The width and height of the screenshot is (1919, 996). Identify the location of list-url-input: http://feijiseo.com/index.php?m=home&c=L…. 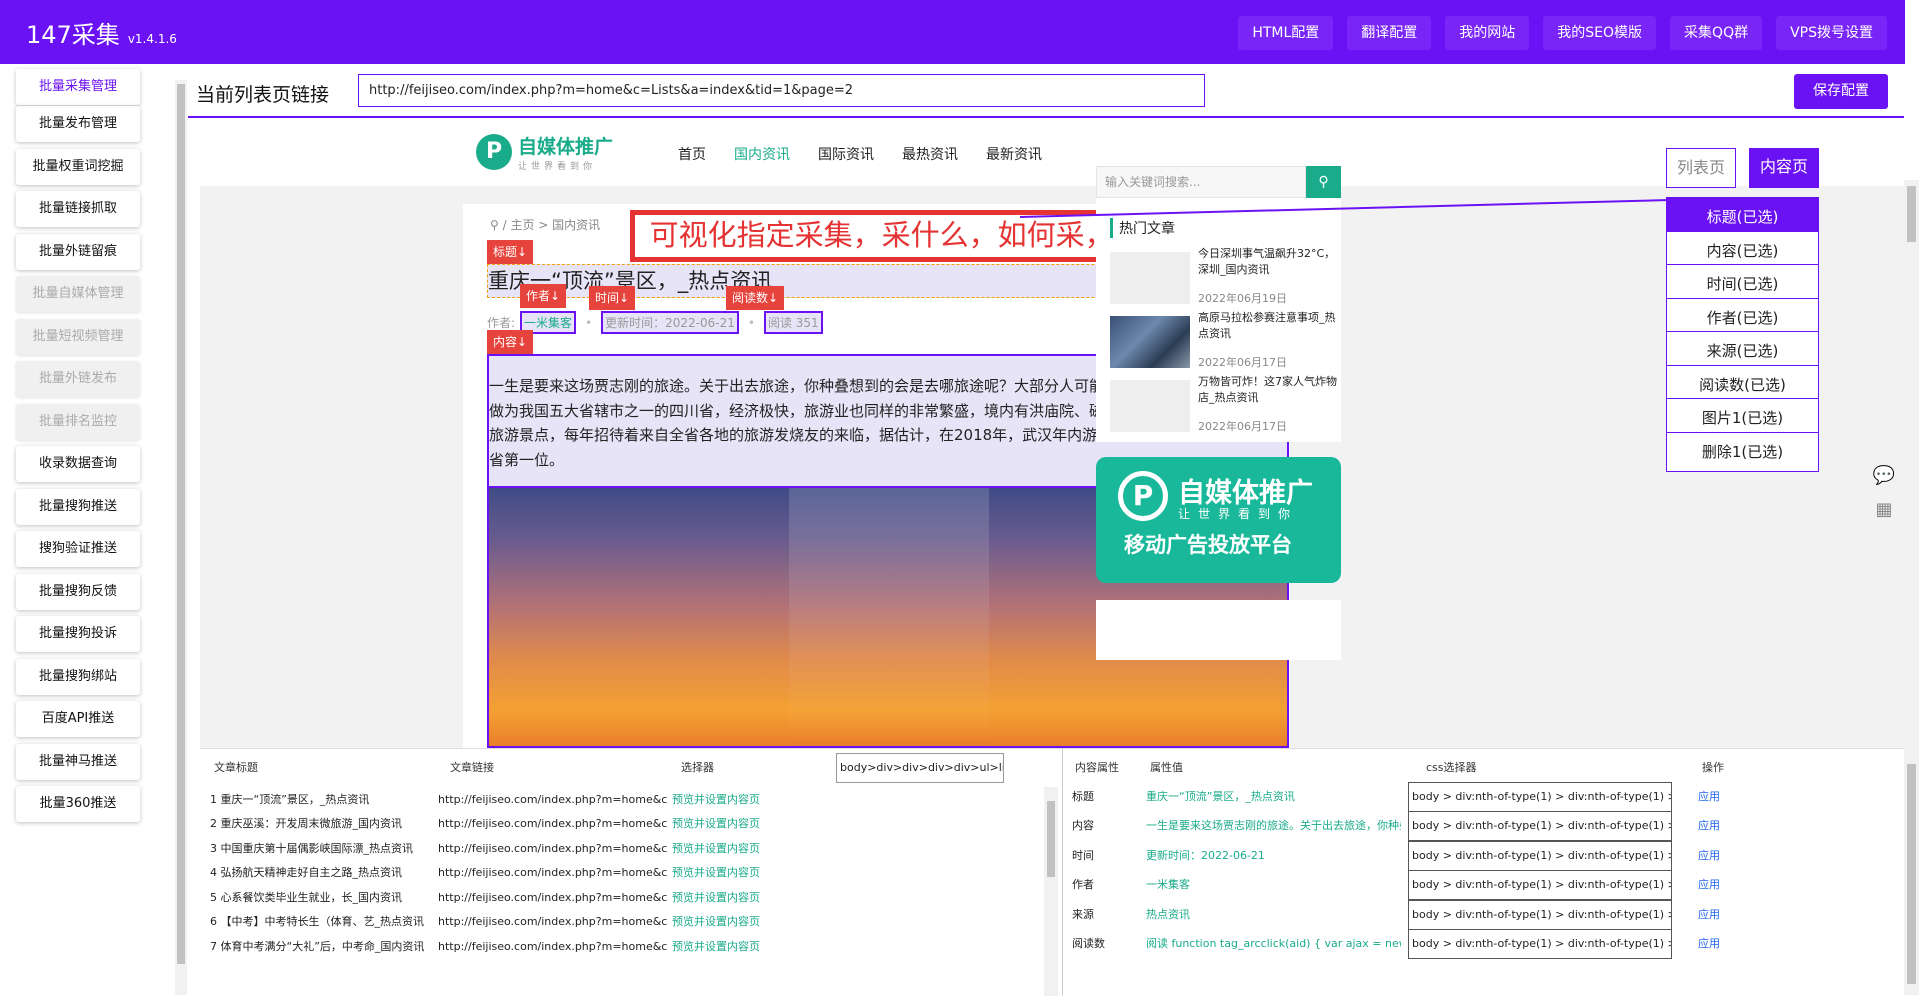
(781, 90).